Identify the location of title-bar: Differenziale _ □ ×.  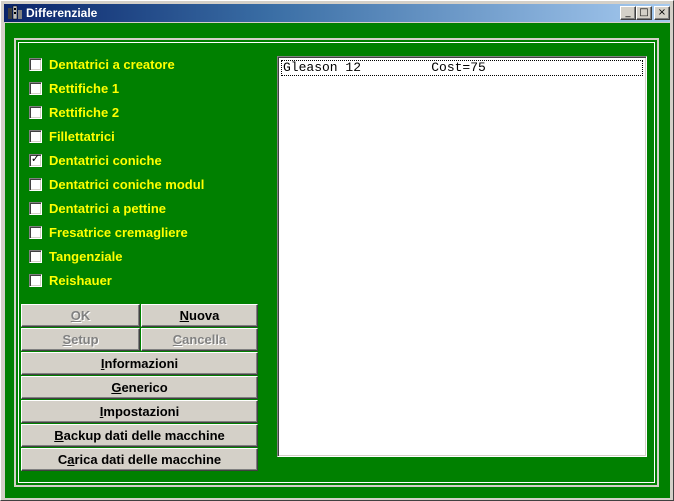
(337, 13).